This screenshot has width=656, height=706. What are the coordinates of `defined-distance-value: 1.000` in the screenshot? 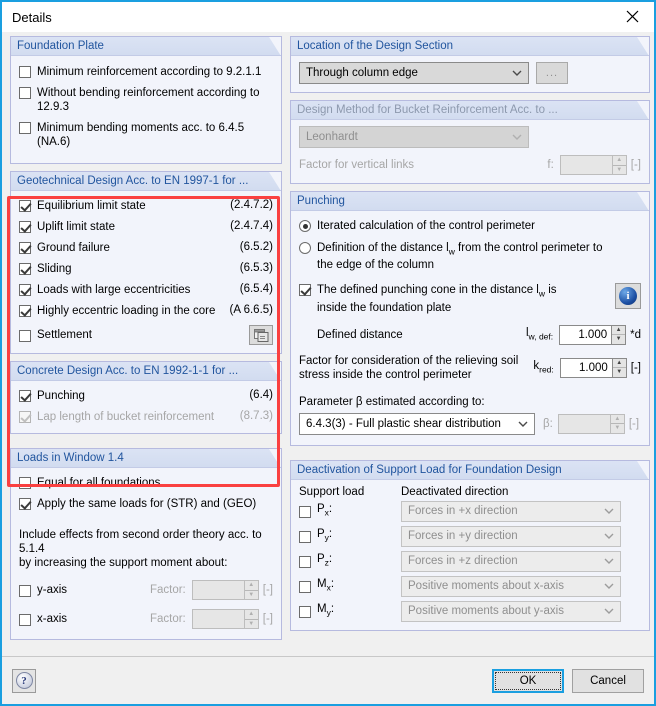 It's located at (585, 334).